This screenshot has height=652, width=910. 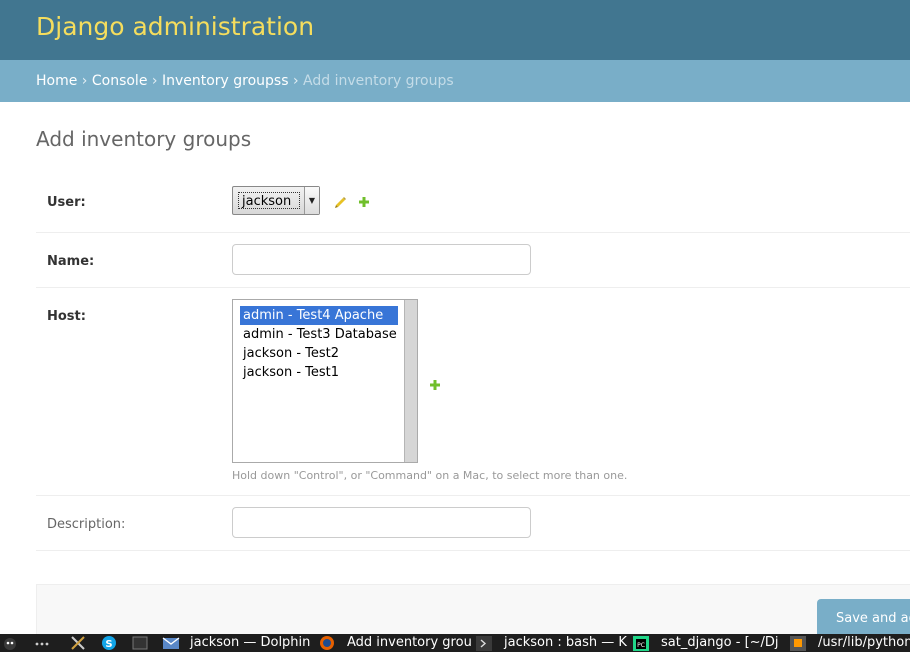 What do you see at coordinates (381, 522) in the screenshot?
I see `description-field` at bounding box center [381, 522].